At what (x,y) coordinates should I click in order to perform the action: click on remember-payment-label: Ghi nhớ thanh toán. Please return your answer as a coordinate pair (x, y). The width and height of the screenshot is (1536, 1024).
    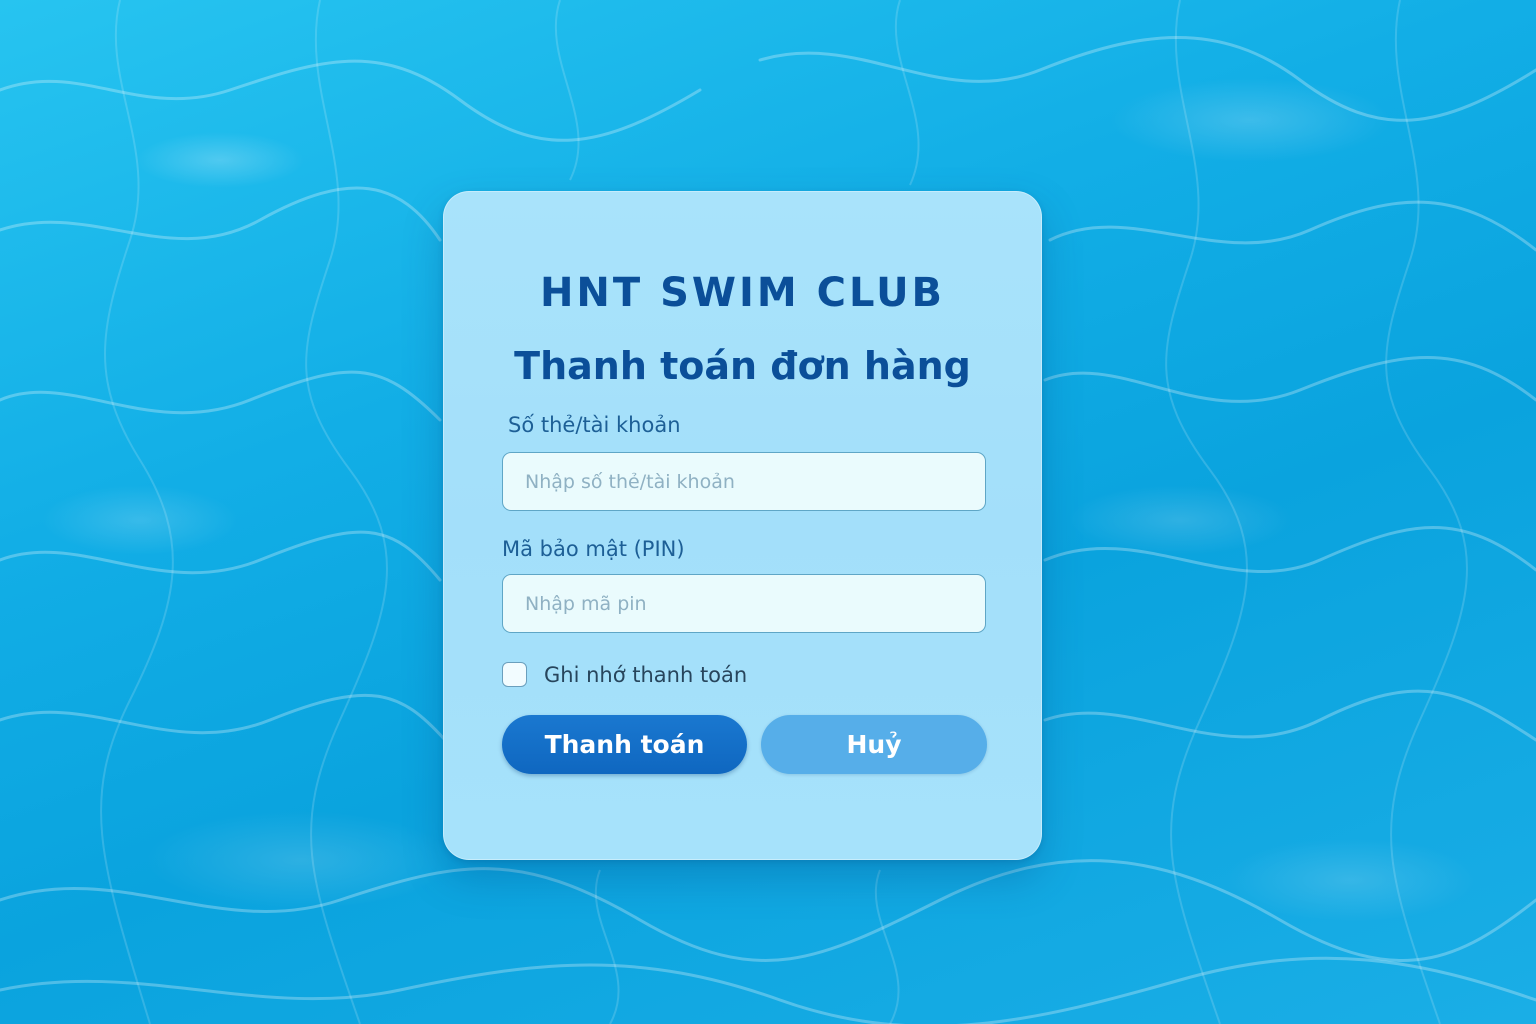
    Looking at the image, I should click on (645, 675).